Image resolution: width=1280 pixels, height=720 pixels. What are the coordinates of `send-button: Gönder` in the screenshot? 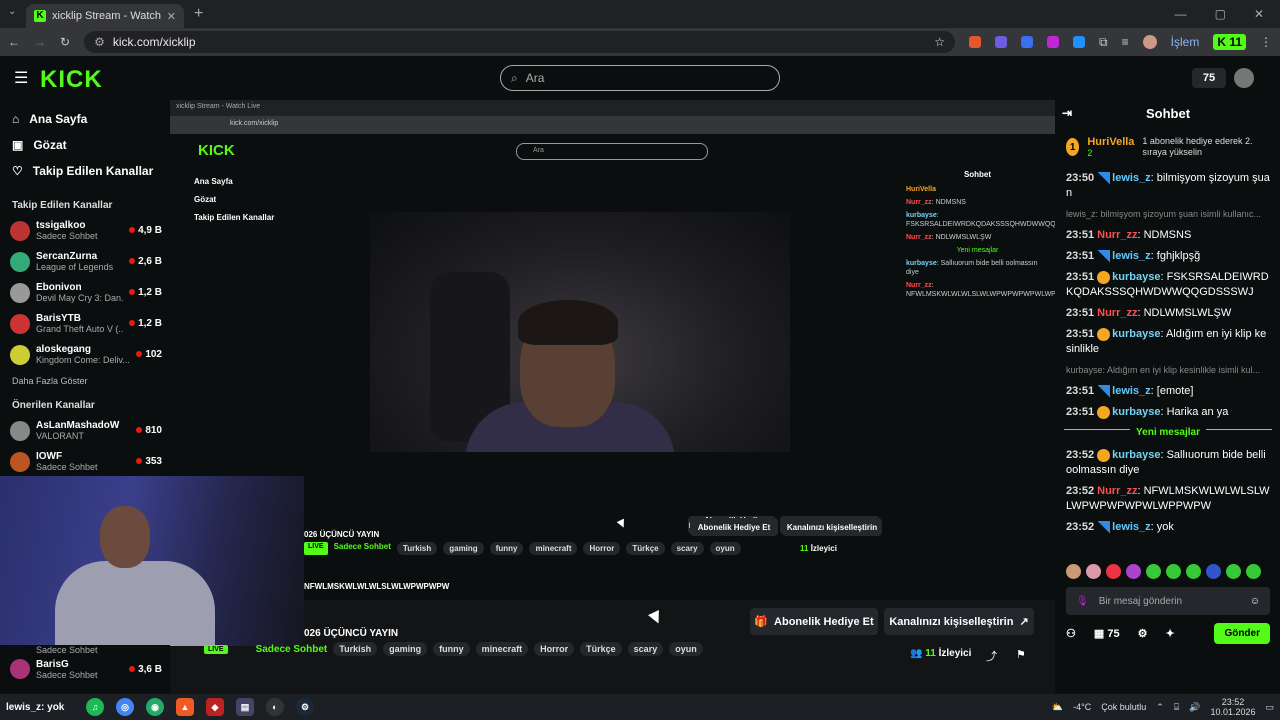 It's located at (1242, 633).